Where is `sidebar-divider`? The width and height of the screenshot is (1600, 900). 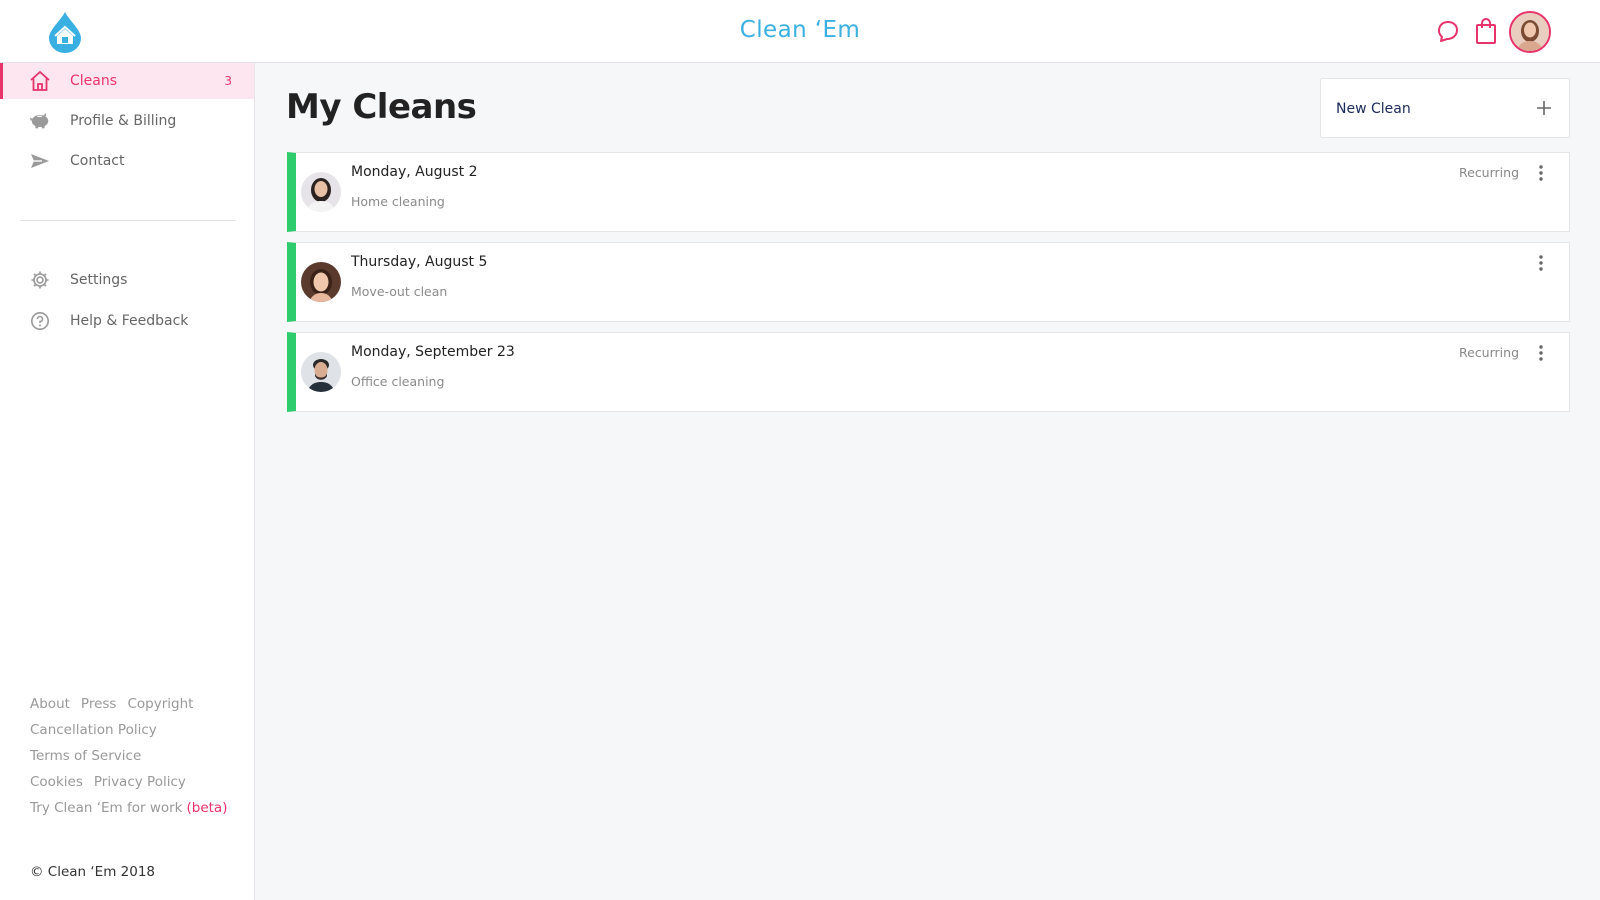 sidebar-divider is located at coordinates (128, 220).